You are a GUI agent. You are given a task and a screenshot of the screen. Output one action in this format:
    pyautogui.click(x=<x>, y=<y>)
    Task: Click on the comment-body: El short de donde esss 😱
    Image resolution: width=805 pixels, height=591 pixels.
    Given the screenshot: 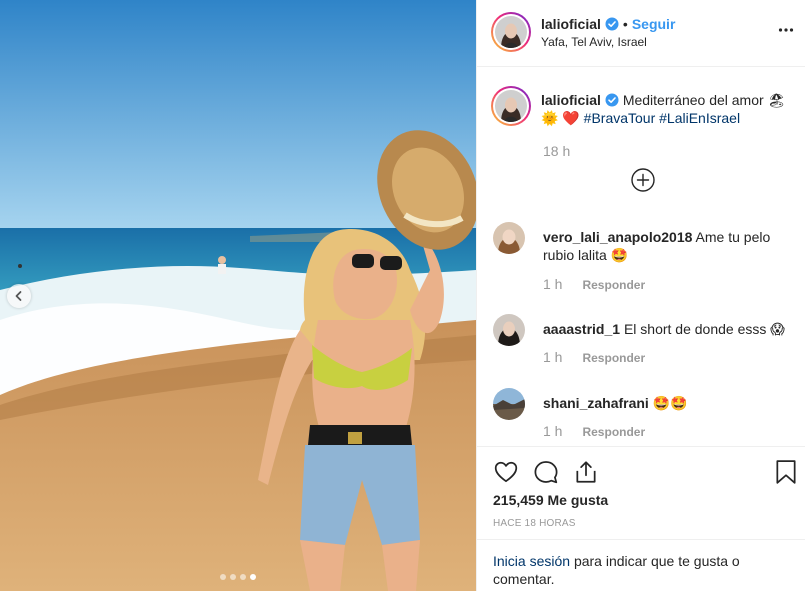 What is the action you would take?
    pyautogui.click(x=704, y=329)
    